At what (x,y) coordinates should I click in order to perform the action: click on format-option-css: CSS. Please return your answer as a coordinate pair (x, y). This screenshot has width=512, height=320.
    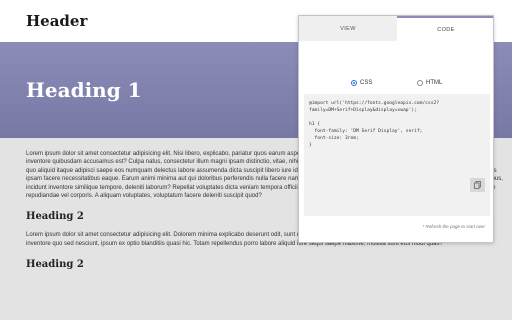
    Looking at the image, I should click on (361, 83).